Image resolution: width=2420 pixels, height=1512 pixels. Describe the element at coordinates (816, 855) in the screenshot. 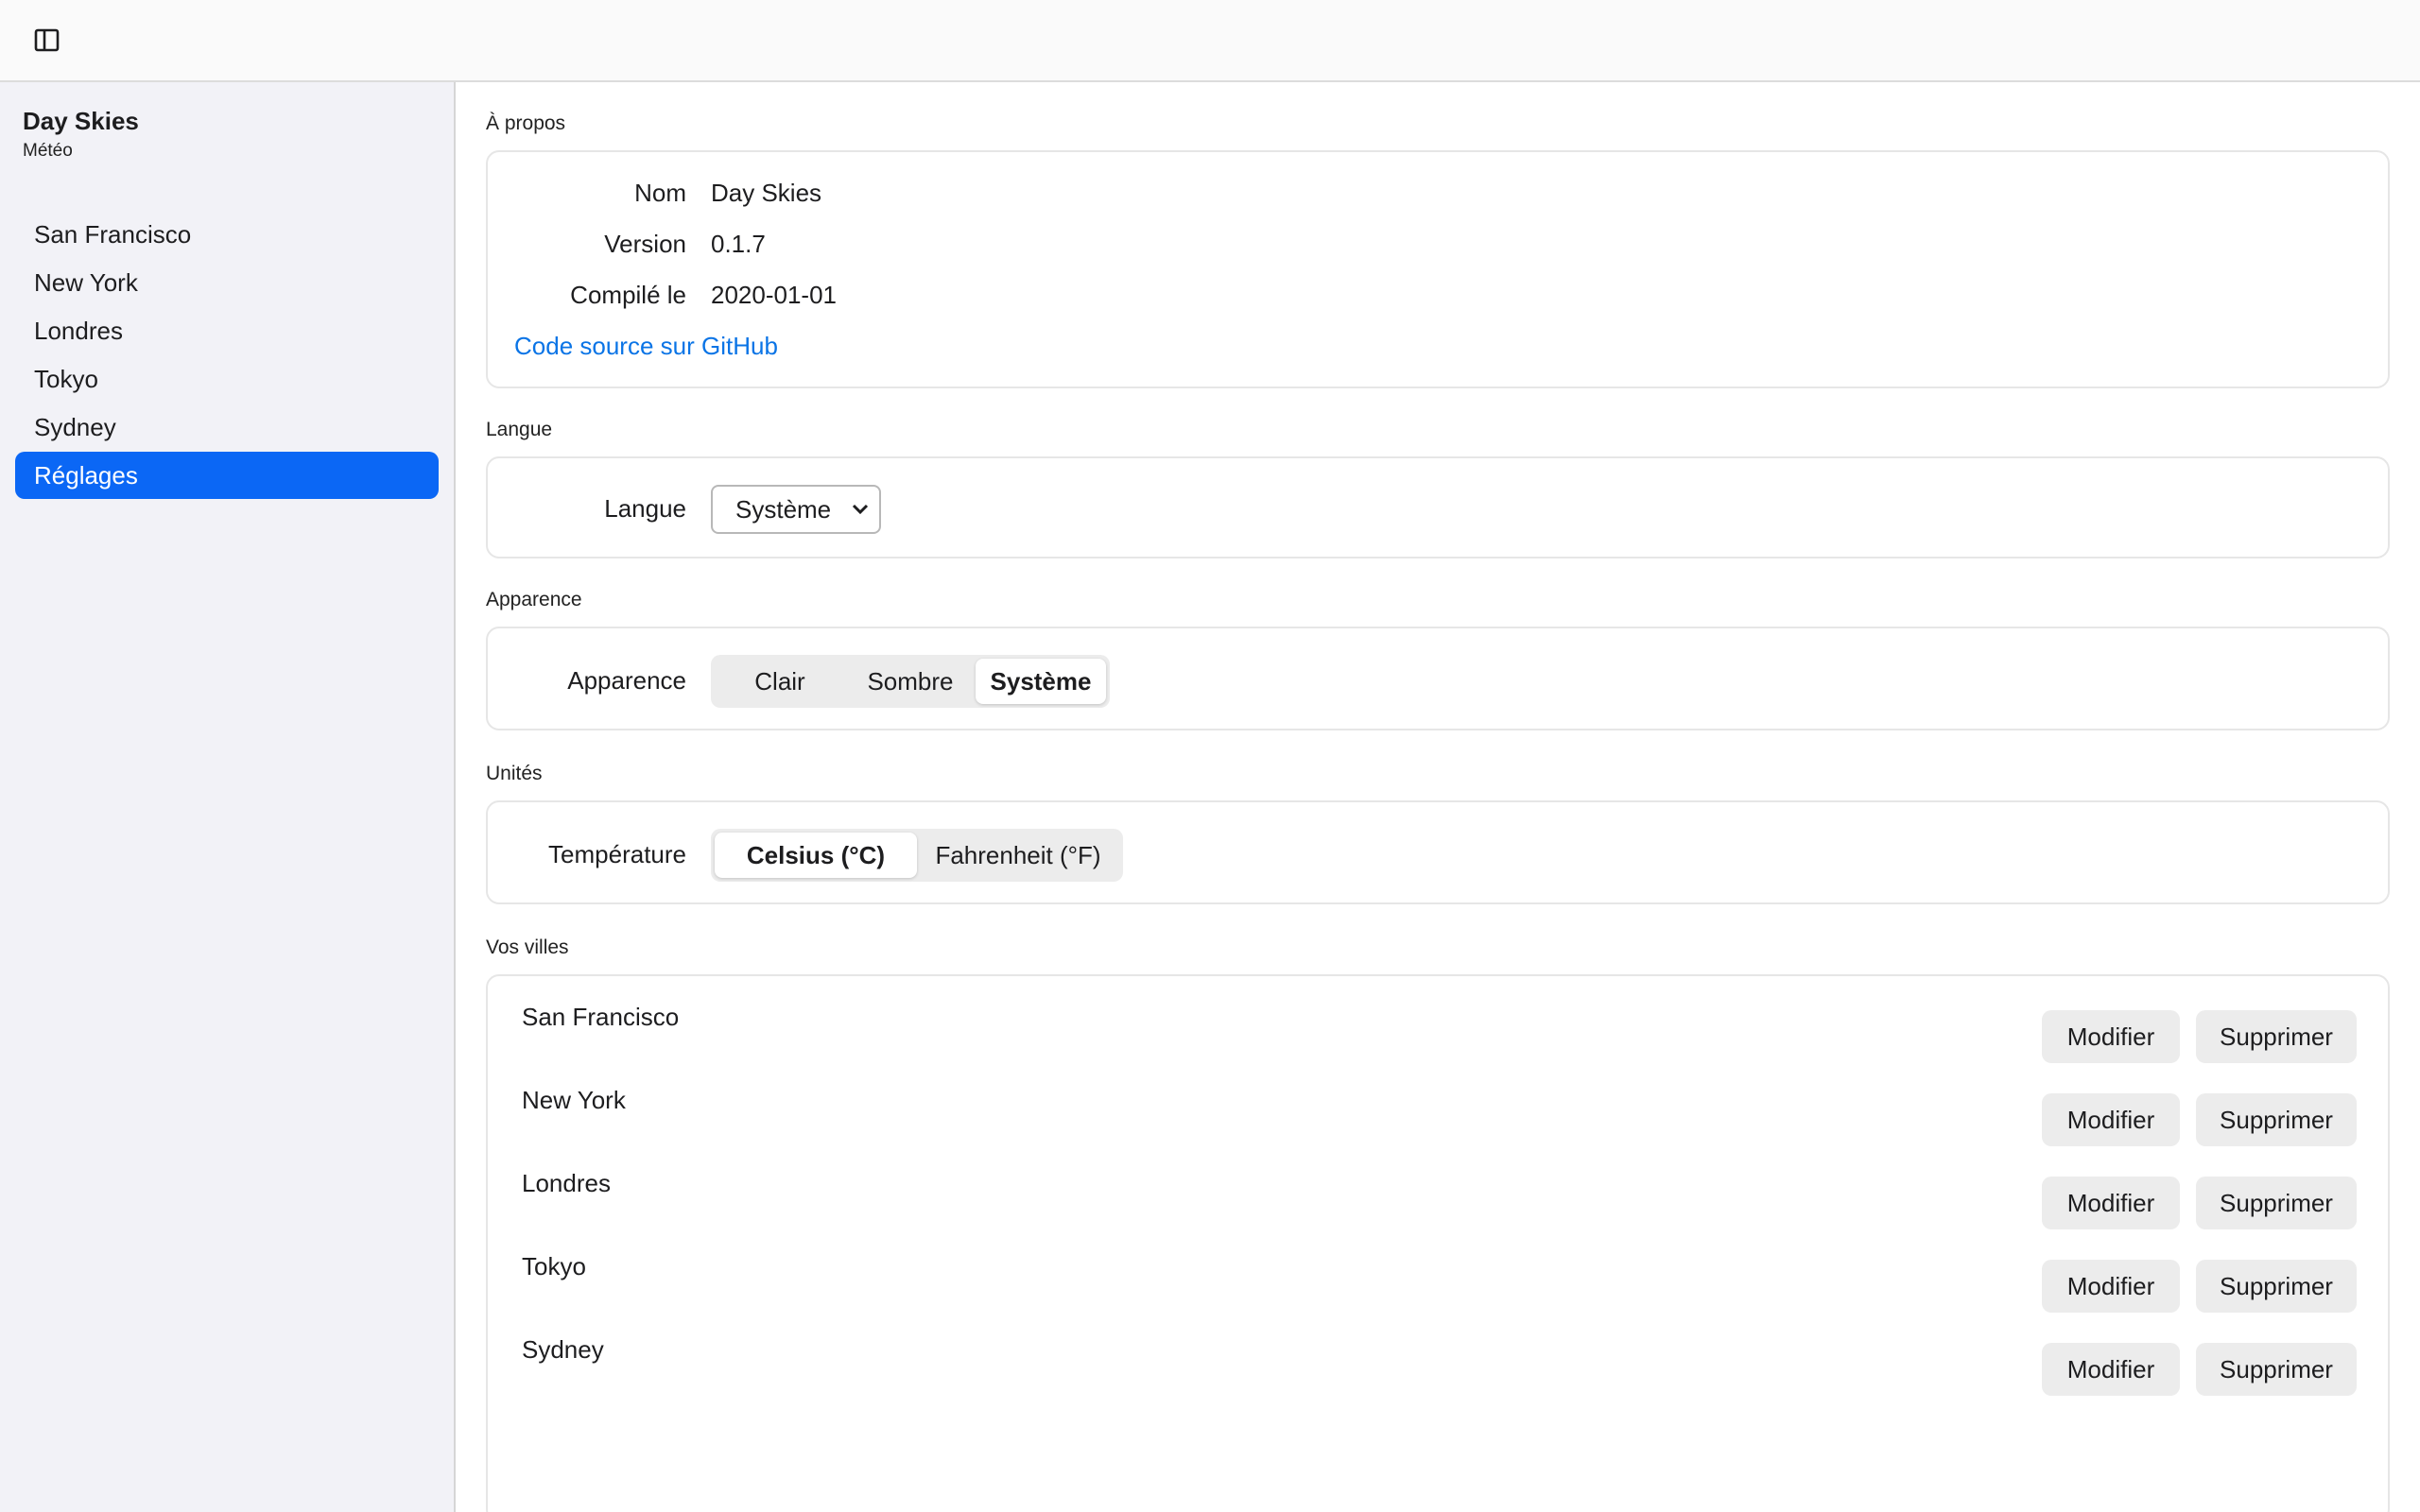

I see `unit-option-celsius: Celsius (°C)` at that location.